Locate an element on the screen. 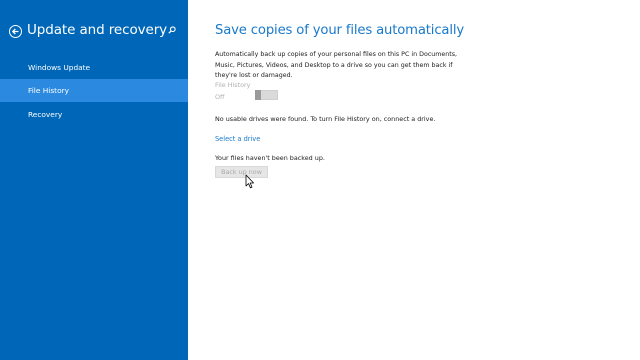 This screenshot has width=640, height=360. sidebar-item-windows-update: Windows Update is located at coordinates (94, 67).